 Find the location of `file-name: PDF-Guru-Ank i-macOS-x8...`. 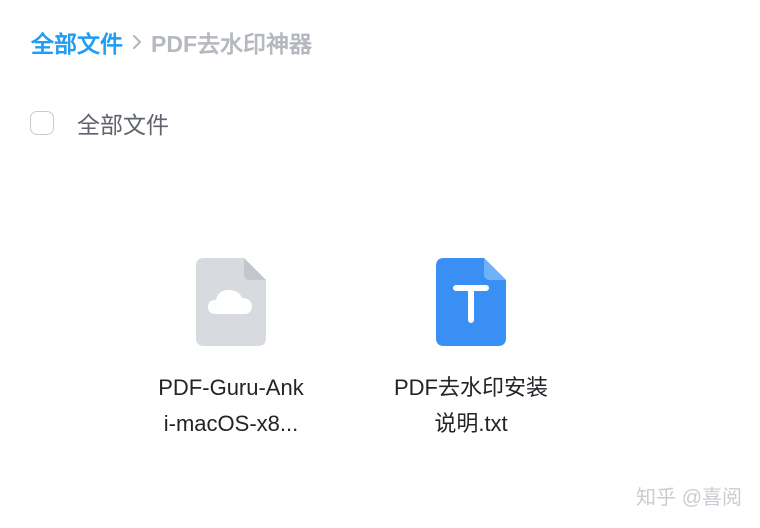

file-name: PDF-Guru-Ank i-macOS-x8... is located at coordinates (231, 406).